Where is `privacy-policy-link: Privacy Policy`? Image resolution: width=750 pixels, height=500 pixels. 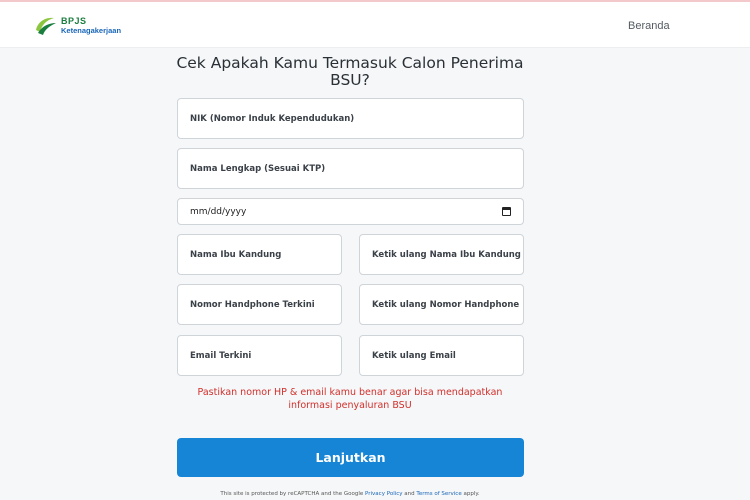 privacy-policy-link: Privacy Policy is located at coordinates (383, 494).